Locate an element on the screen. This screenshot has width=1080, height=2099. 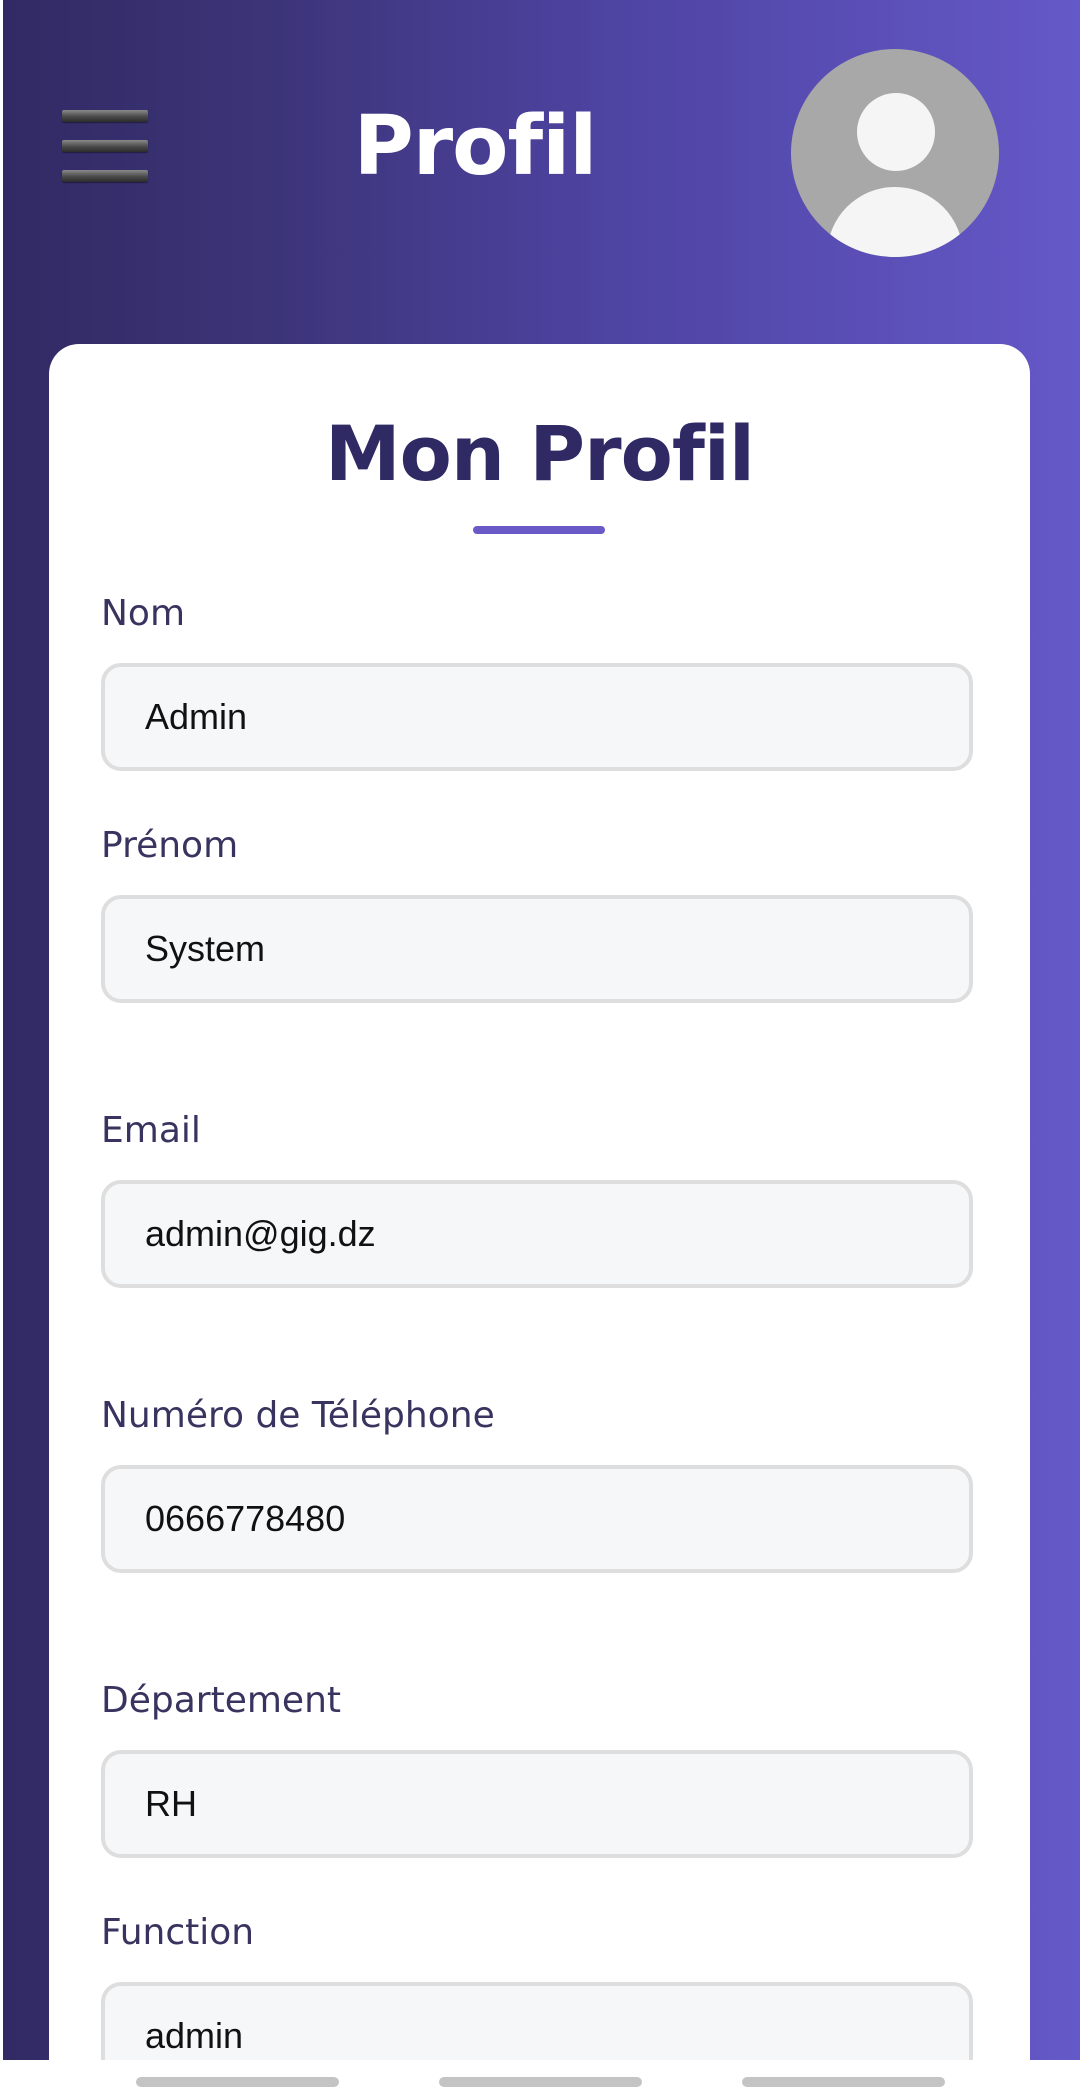
user-avatar-icon is located at coordinates (895, 153).